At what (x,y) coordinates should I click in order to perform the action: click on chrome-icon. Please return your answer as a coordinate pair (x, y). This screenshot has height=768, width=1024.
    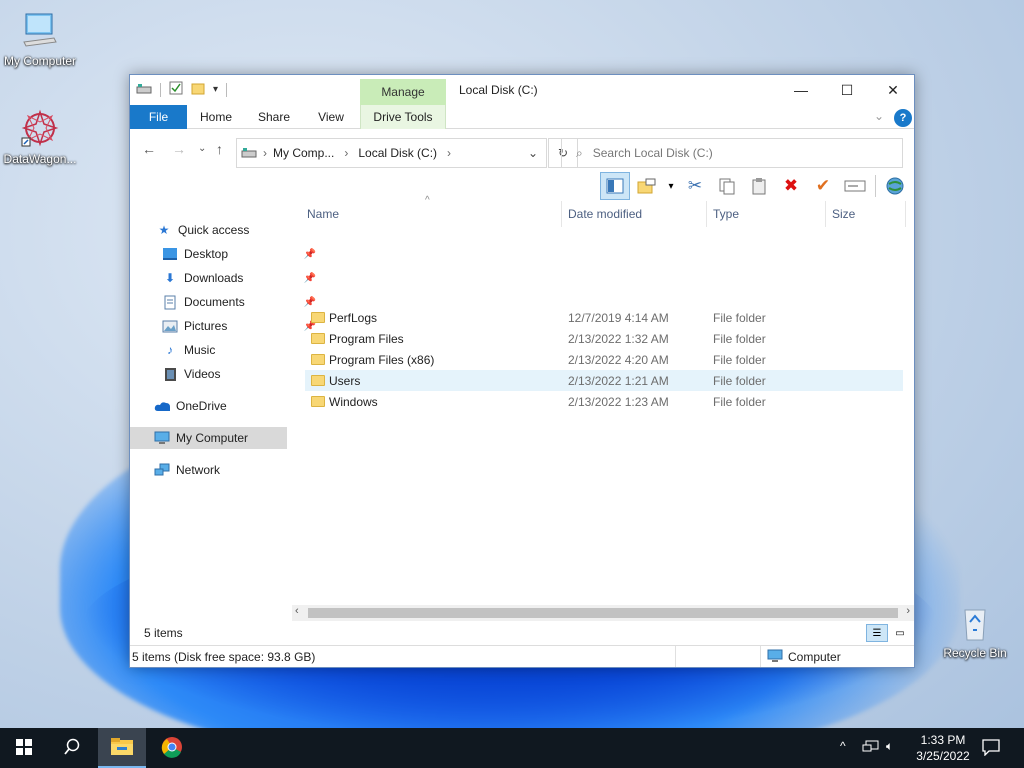
    Looking at the image, I should click on (172, 748).